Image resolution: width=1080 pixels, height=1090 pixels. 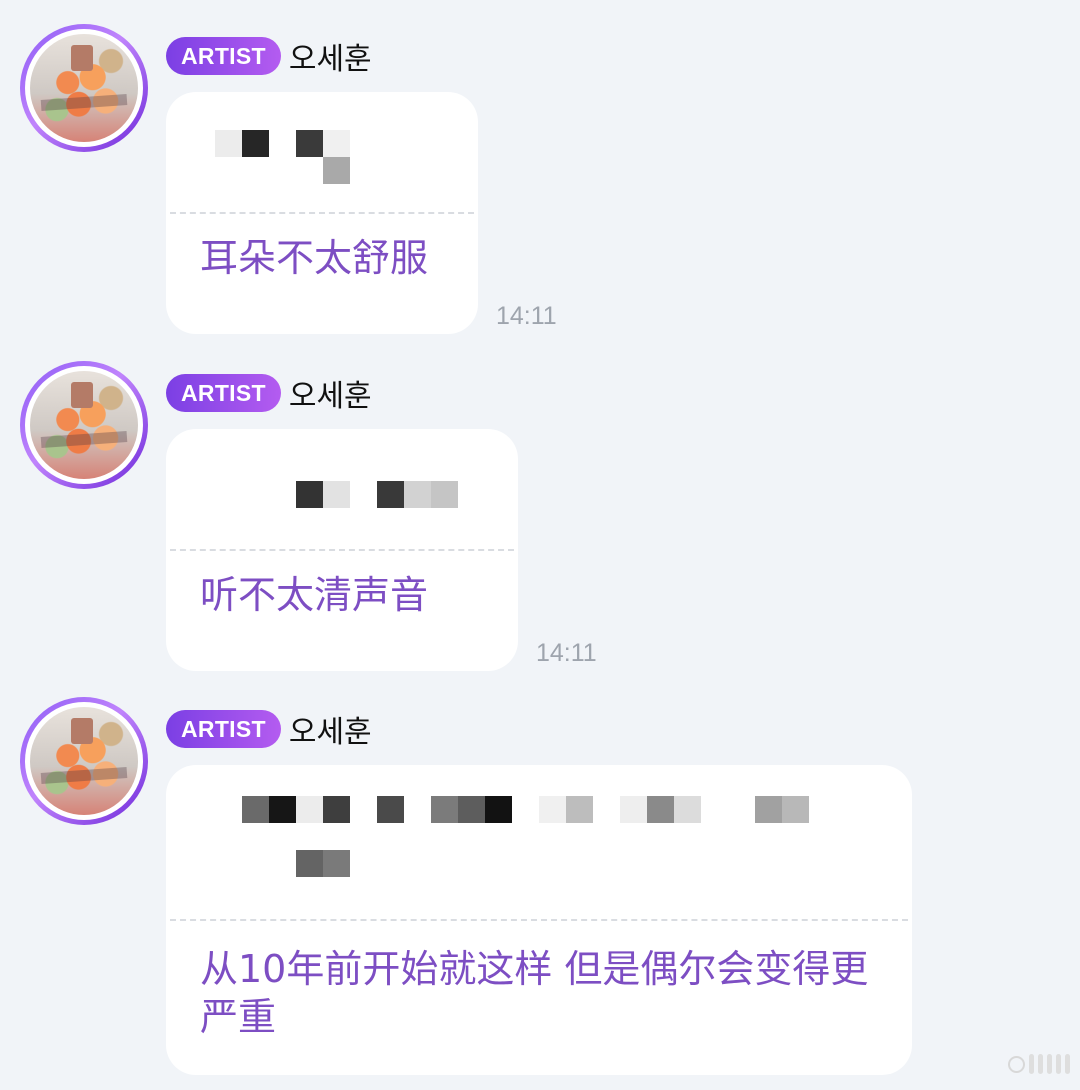 I want to click on message-bubble: 耳朵不太舒服, so click(x=322, y=213).